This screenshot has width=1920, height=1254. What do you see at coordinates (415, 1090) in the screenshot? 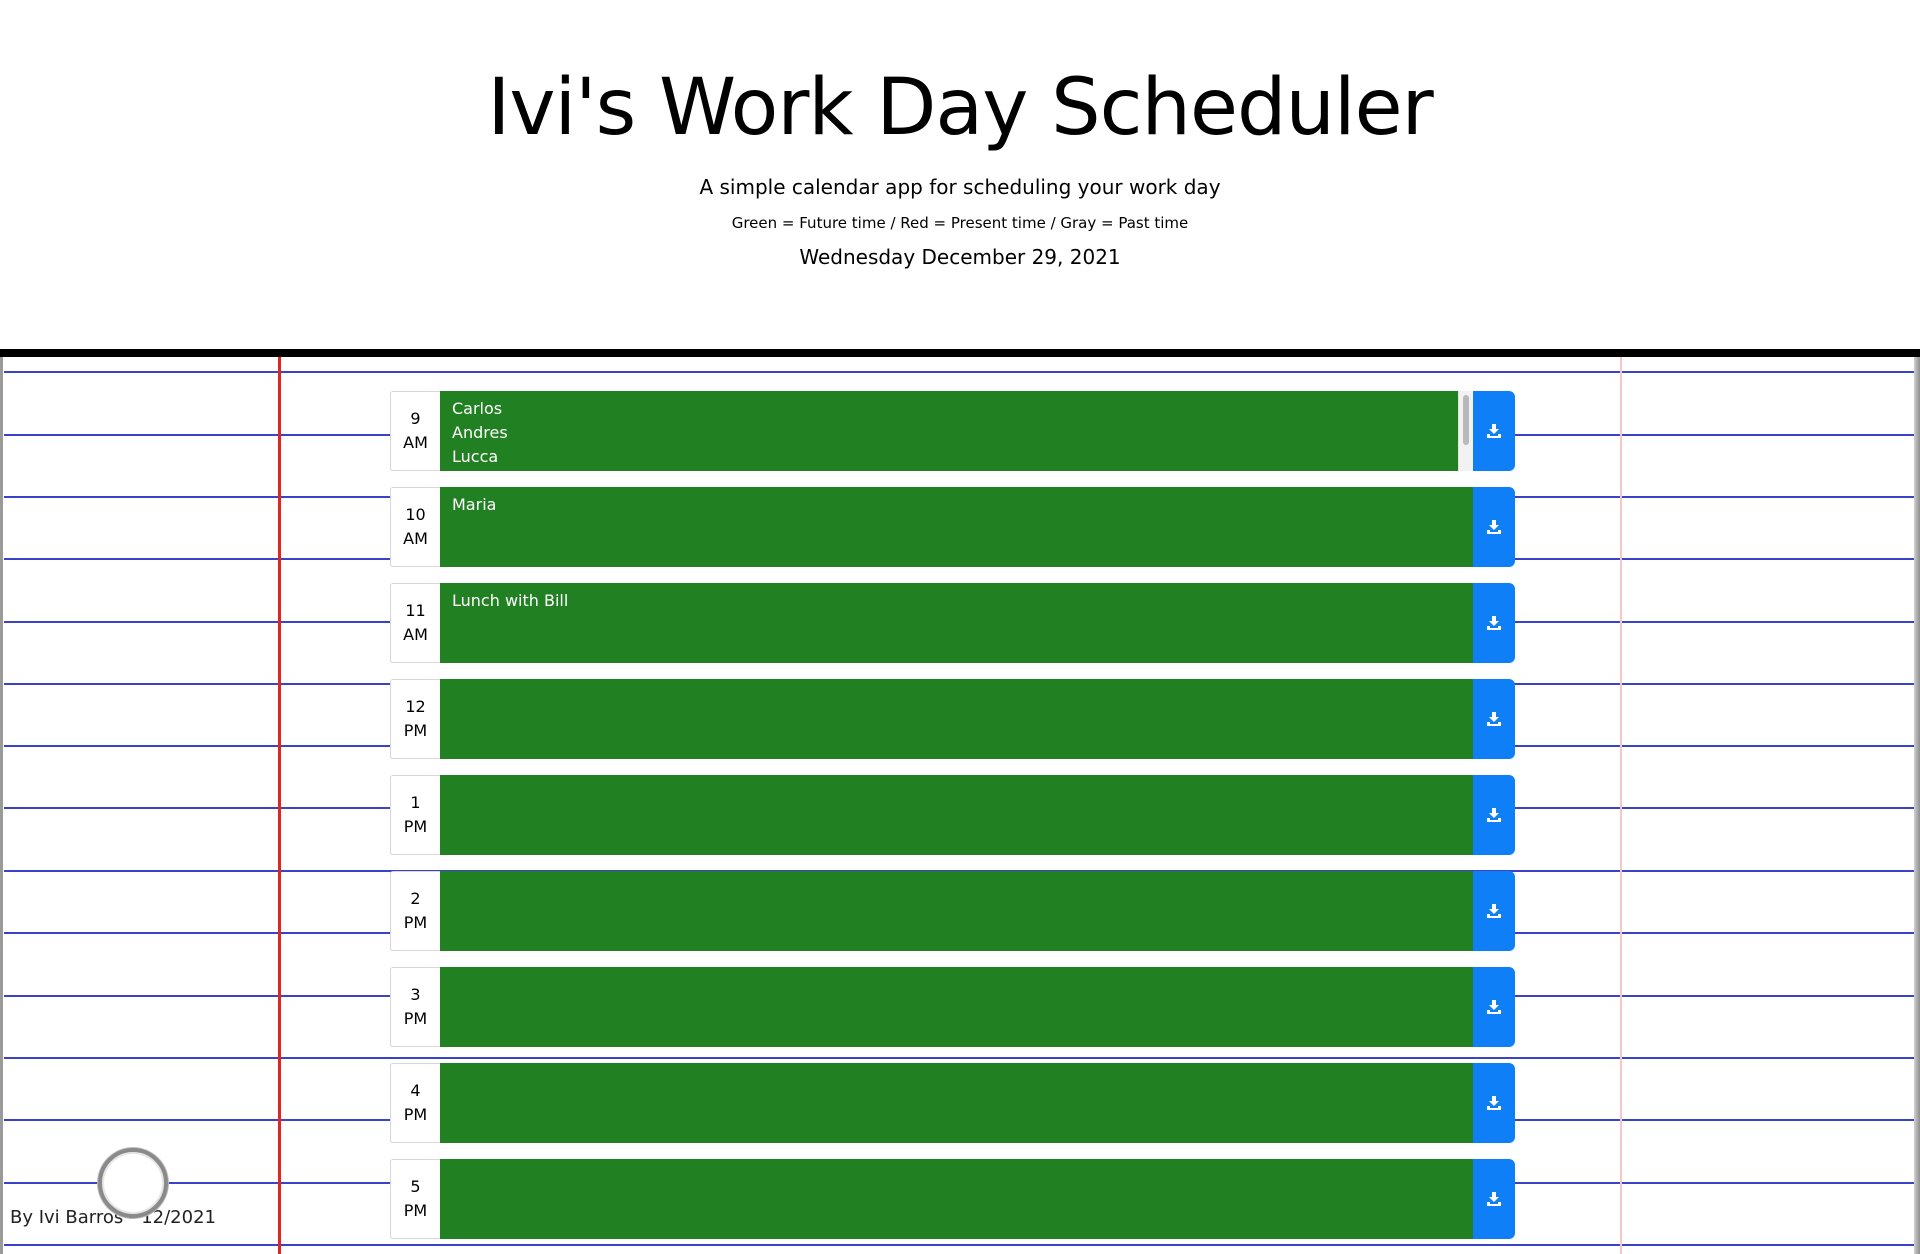
I see `hour-number: 4` at bounding box center [415, 1090].